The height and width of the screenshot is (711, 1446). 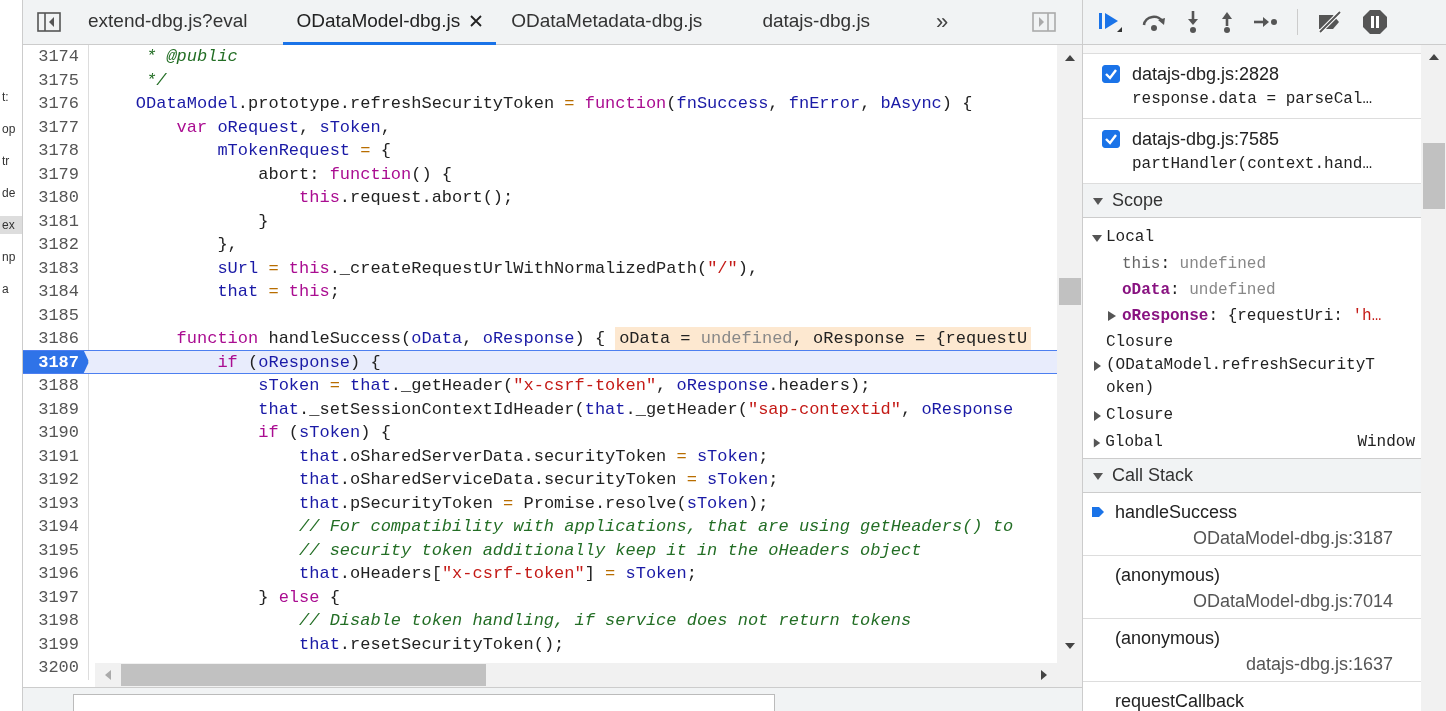 What do you see at coordinates (56, 151) in the screenshot?
I see `line-number: 3178` at bounding box center [56, 151].